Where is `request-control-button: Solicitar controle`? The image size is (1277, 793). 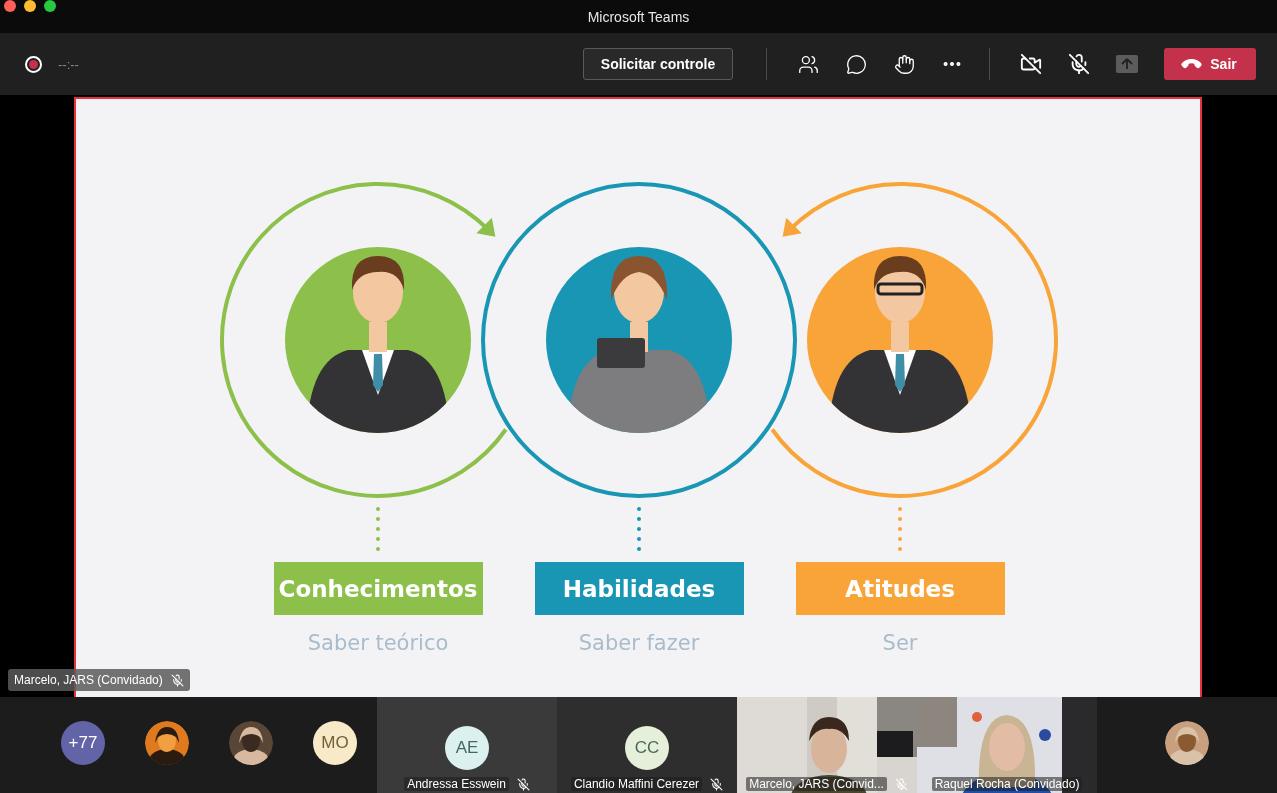
request-control-button: Solicitar controle is located at coordinates (658, 64).